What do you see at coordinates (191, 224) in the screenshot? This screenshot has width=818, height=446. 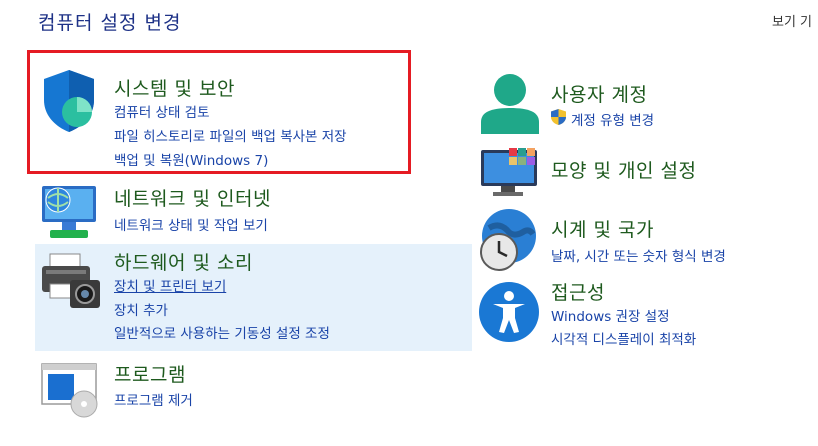 I see `link-network-status: 네트워크 상태 및 작업 보기` at bounding box center [191, 224].